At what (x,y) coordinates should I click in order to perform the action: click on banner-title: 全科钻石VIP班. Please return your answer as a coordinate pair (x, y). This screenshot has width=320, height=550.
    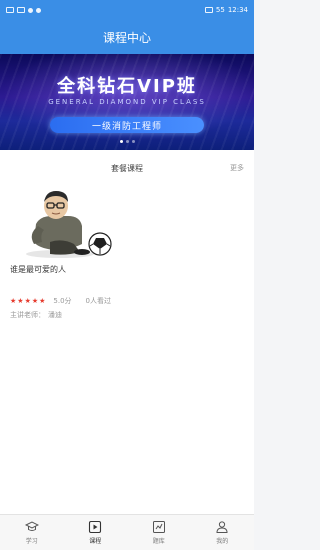
    Looking at the image, I should click on (127, 86).